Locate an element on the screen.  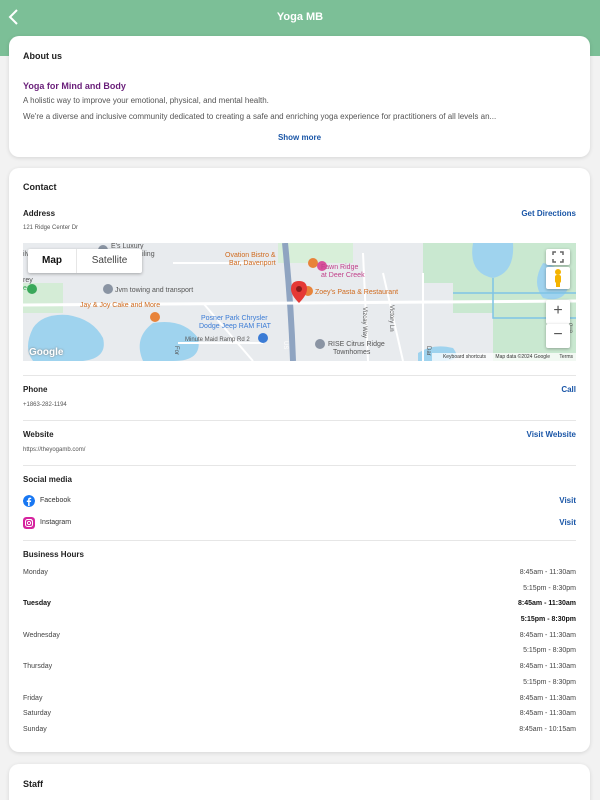
staff-card: Staff is located at coordinates (299, 782).